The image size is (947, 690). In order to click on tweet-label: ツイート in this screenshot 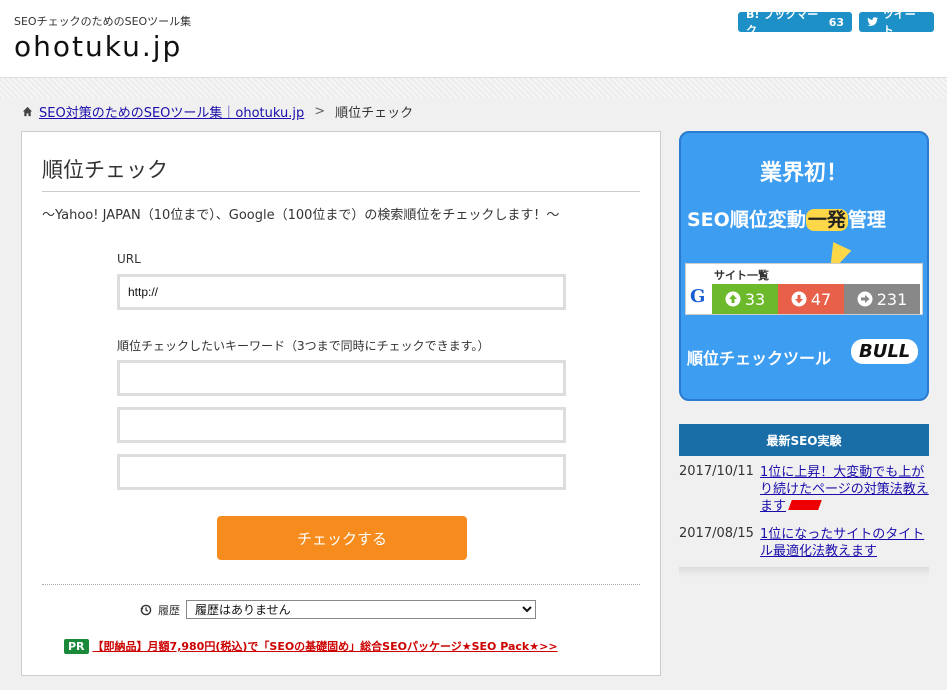, I will do `click(899, 22)`.